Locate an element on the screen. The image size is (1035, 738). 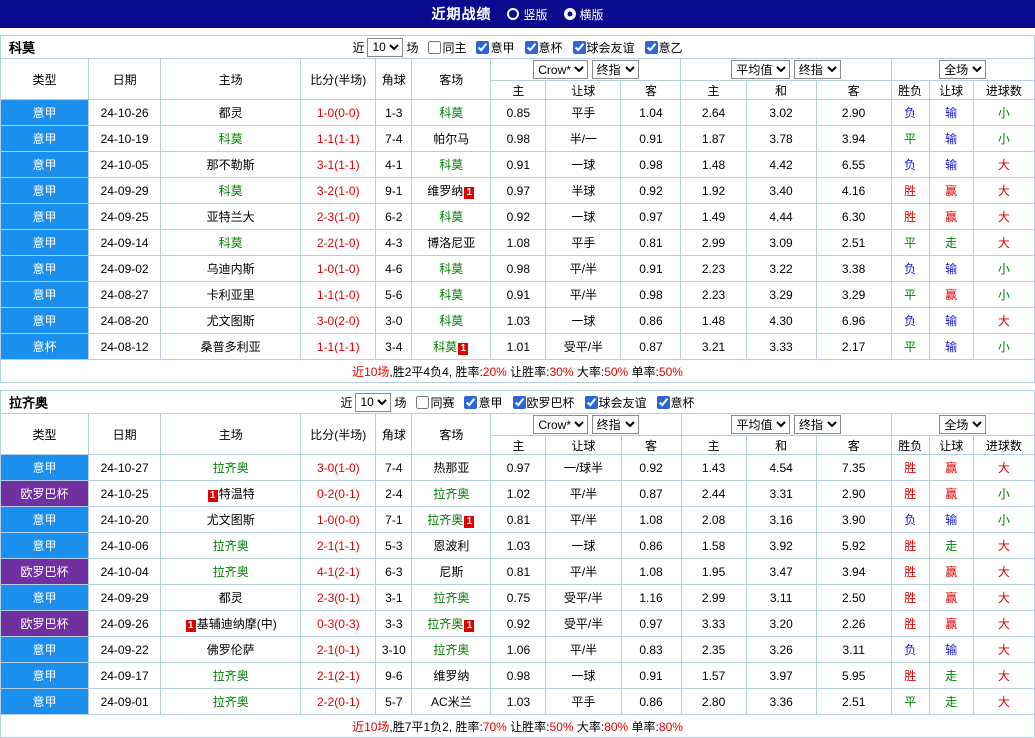
red-card-badge: 1 is located at coordinates (190, 626).